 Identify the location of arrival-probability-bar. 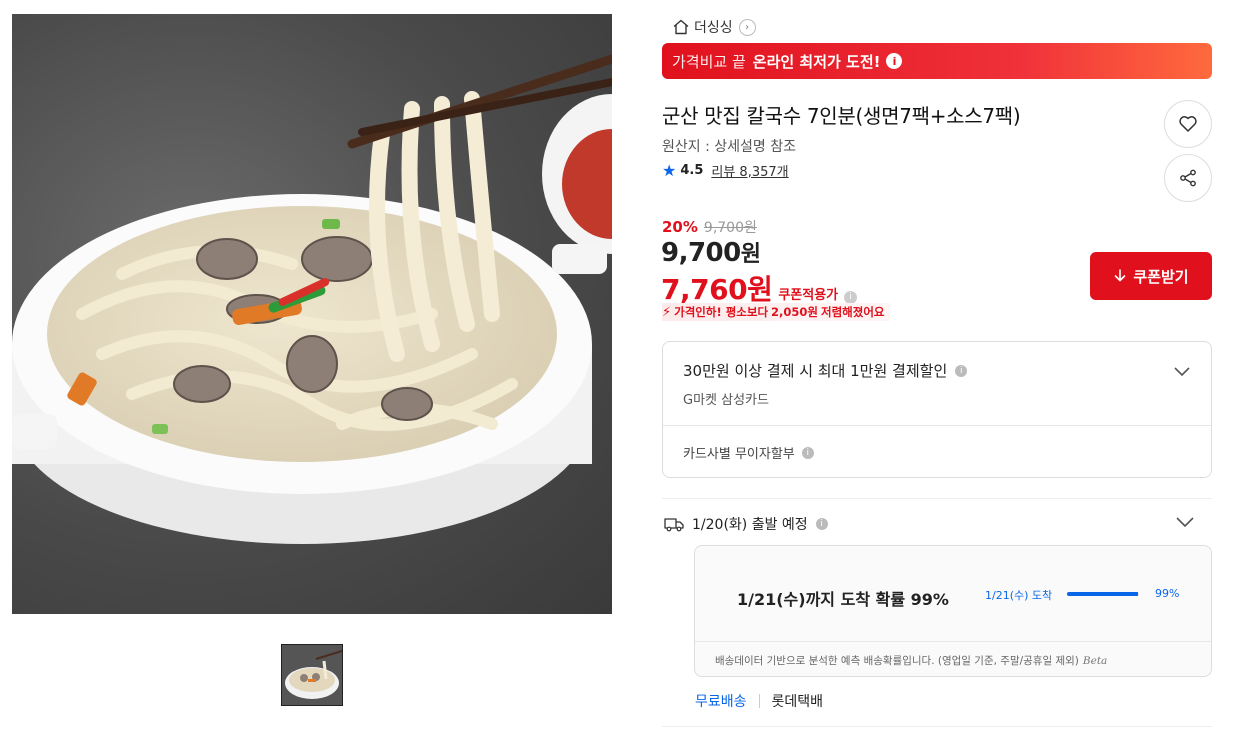
(1103, 594).